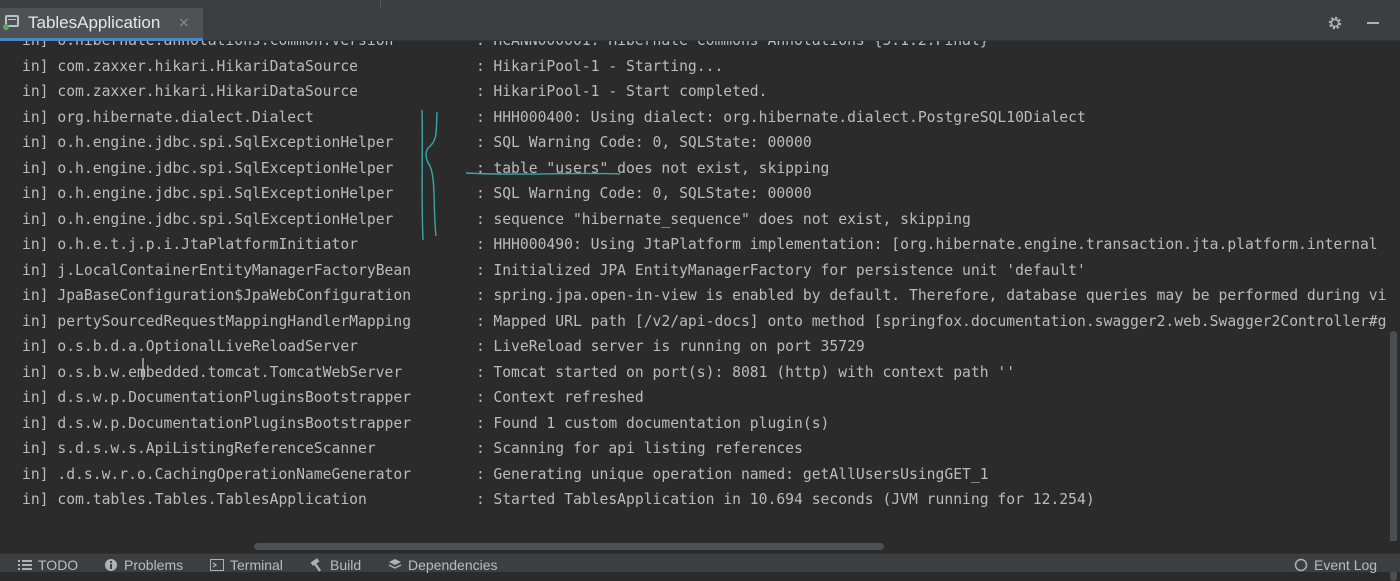  I want to click on logger-name: .d.s.w.r.o.CachingOperationNameGenerator, so click(234, 474).